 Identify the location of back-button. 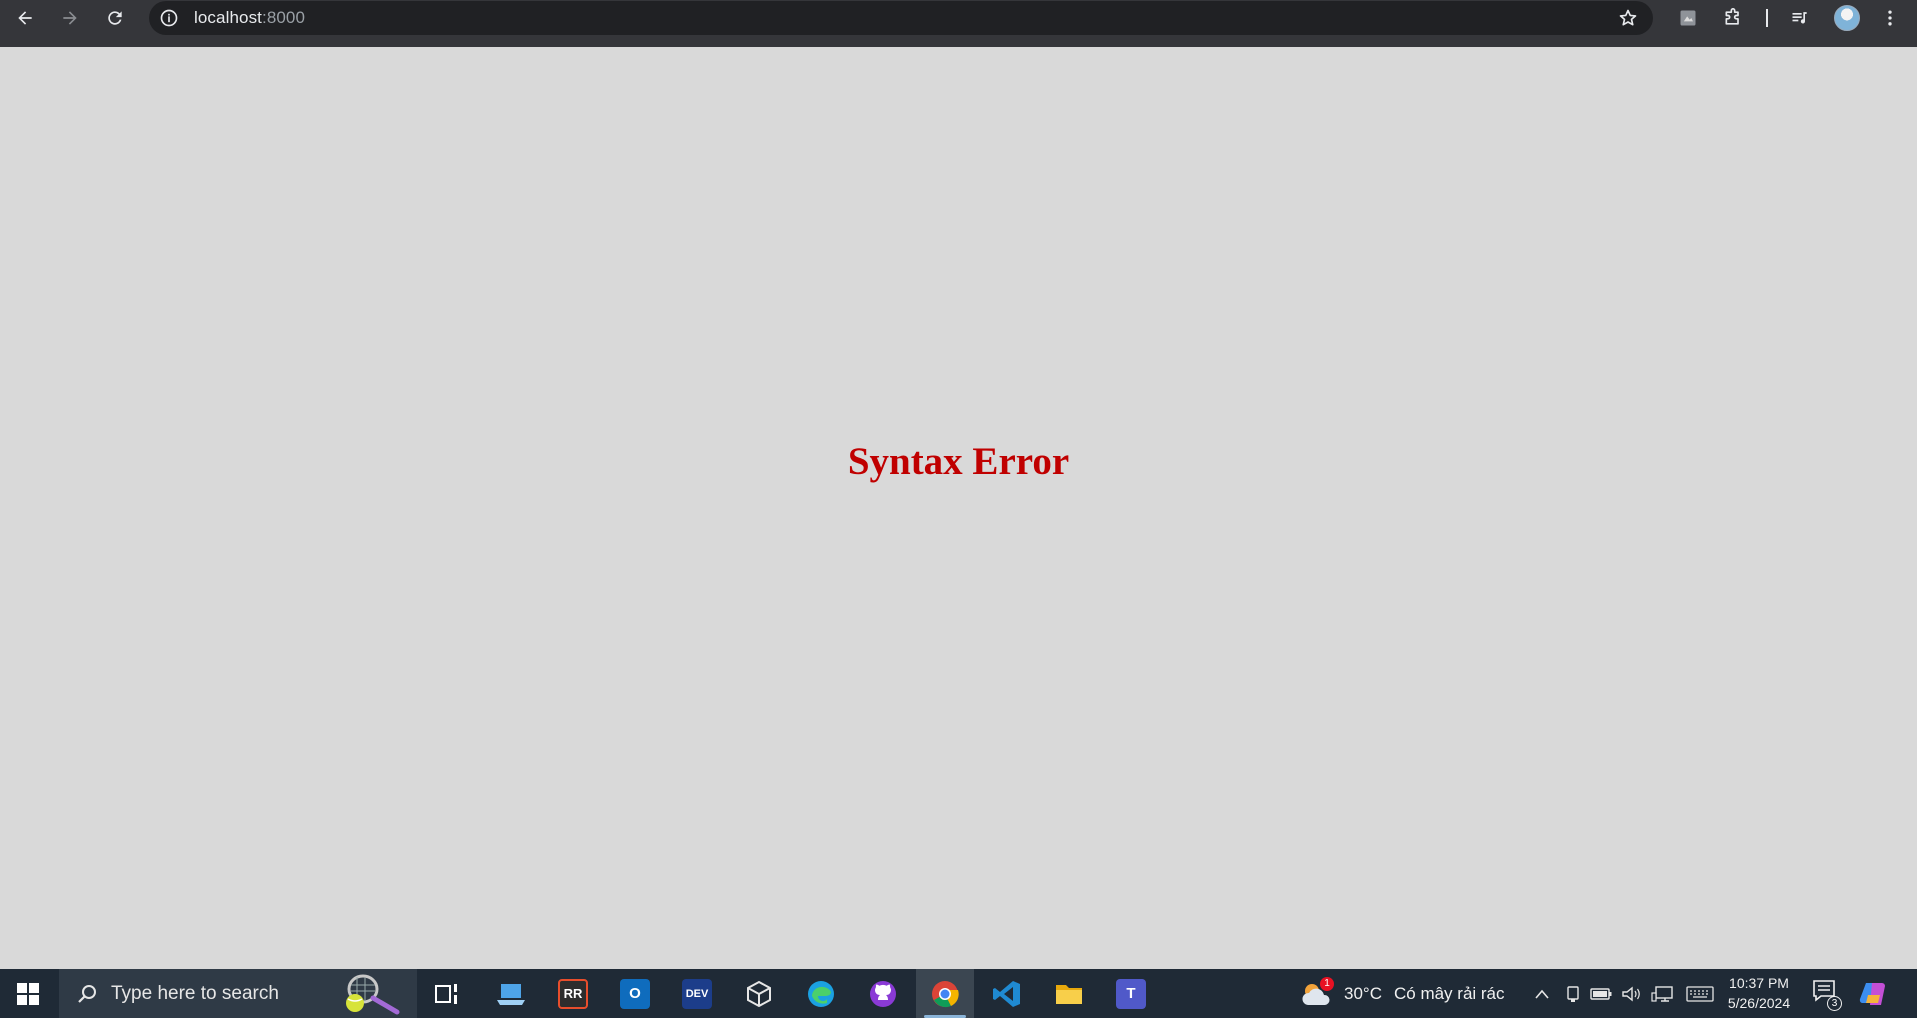
(25, 18).